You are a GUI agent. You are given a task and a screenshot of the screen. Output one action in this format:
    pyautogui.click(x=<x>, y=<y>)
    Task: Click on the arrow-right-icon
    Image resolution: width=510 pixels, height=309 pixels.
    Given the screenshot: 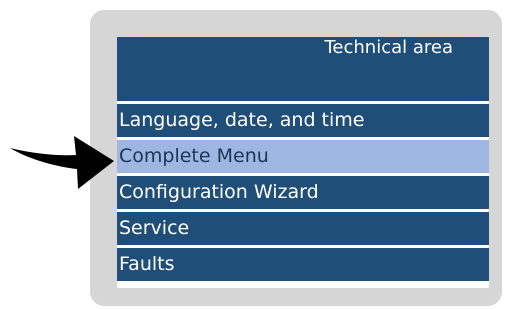 What is the action you would take?
    pyautogui.click(x=62, y=162)
    